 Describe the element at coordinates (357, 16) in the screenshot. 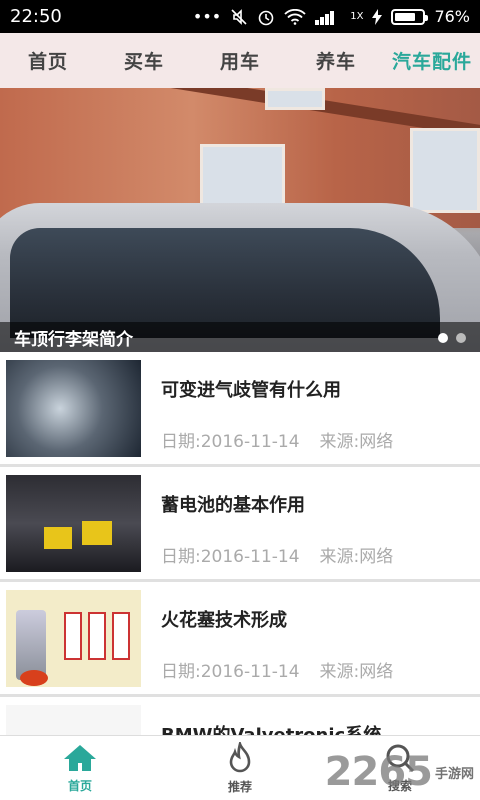

I see `signal-label: 1X` at that location.